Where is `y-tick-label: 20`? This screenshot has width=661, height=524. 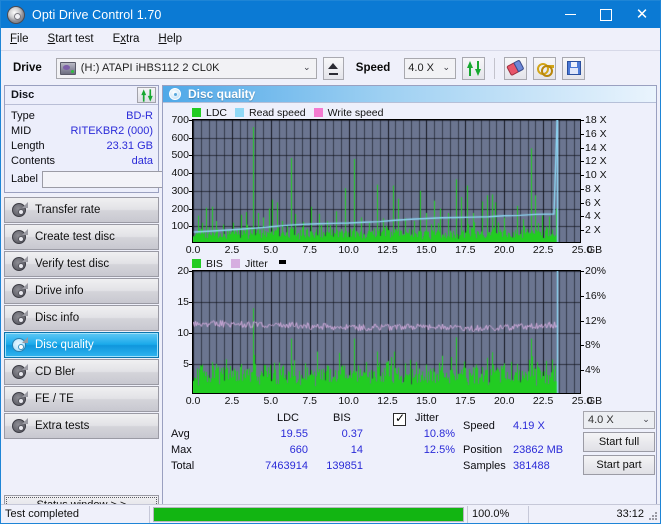
y-tick-label: 20 is located at coordinates (183, 271).